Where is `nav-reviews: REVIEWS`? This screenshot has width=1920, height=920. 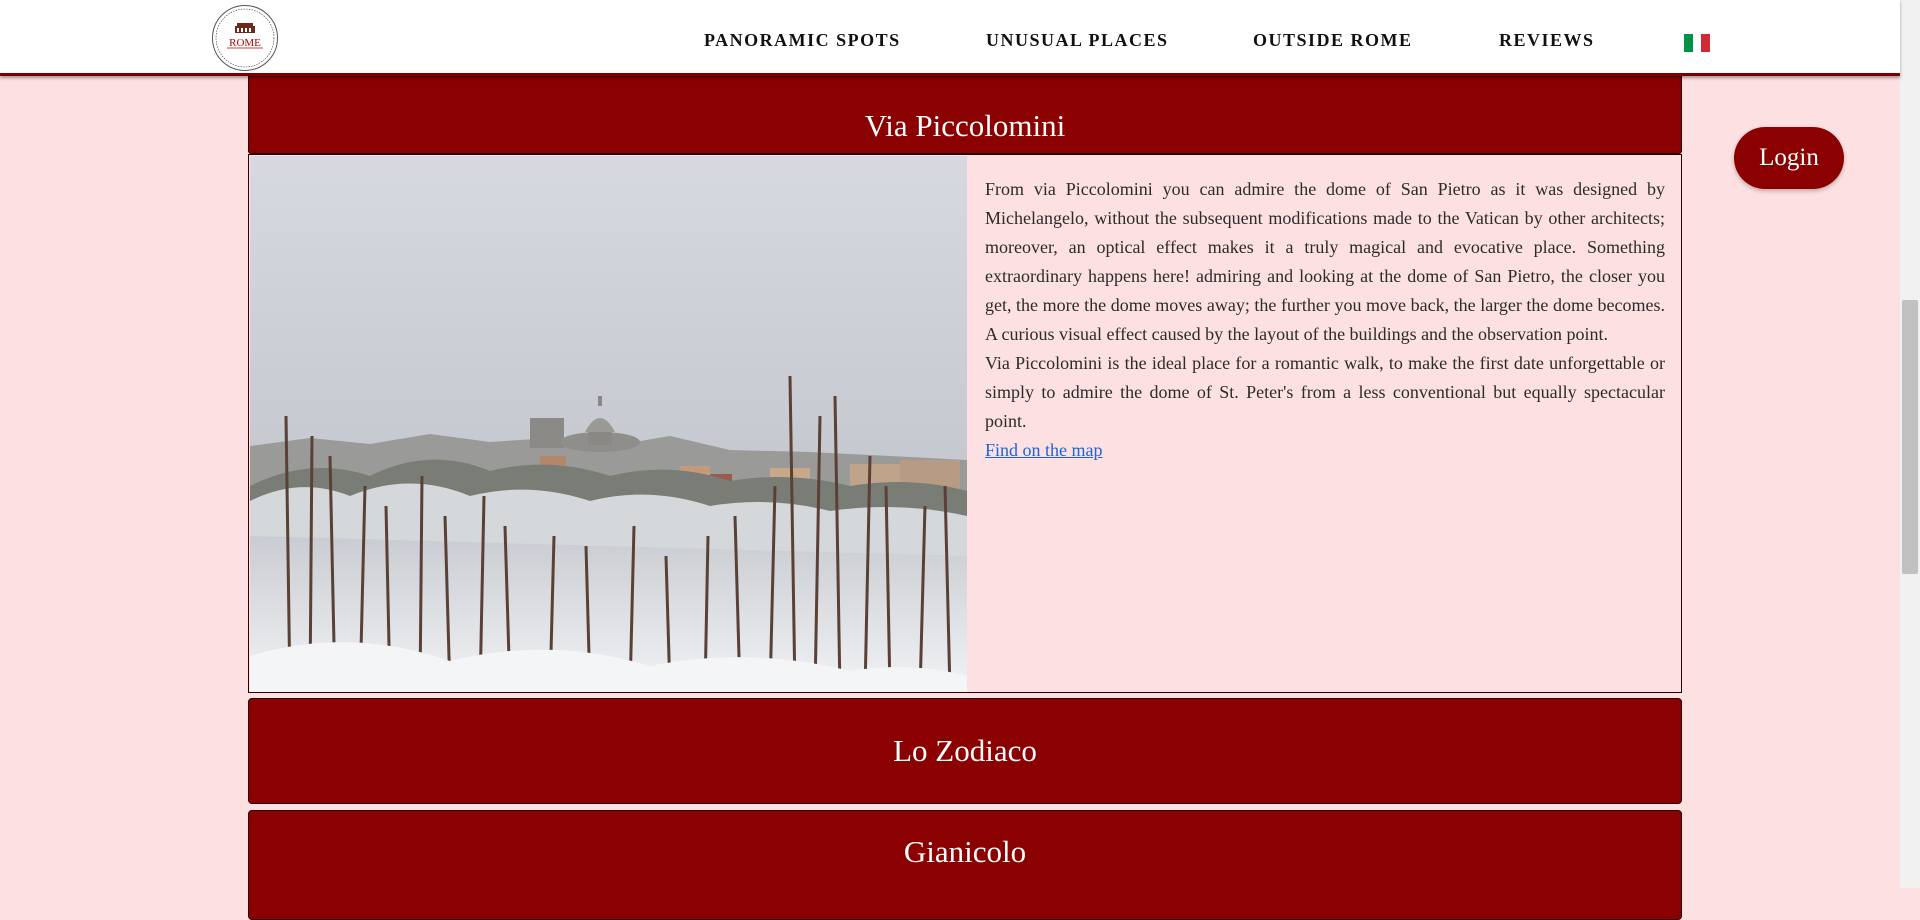 nav-reviews: REVIEWS is located at coordinates (1547, 40).